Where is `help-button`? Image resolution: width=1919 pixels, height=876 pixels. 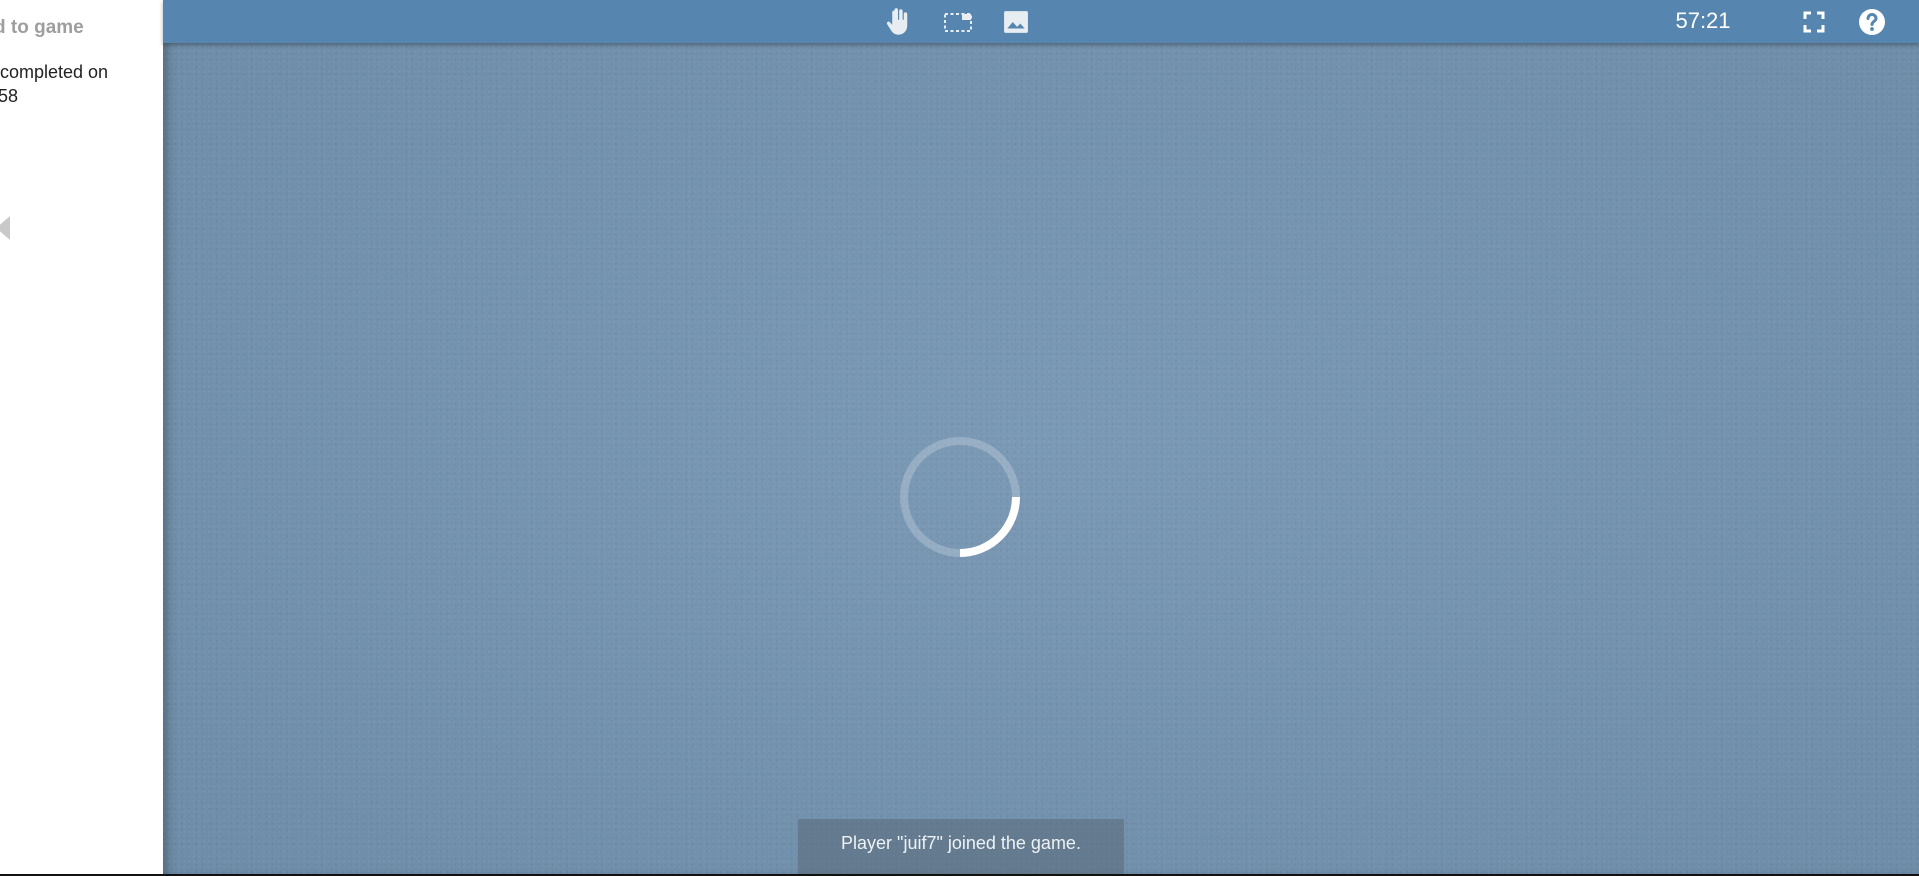 help-button is located at coordinates (1872, 22).